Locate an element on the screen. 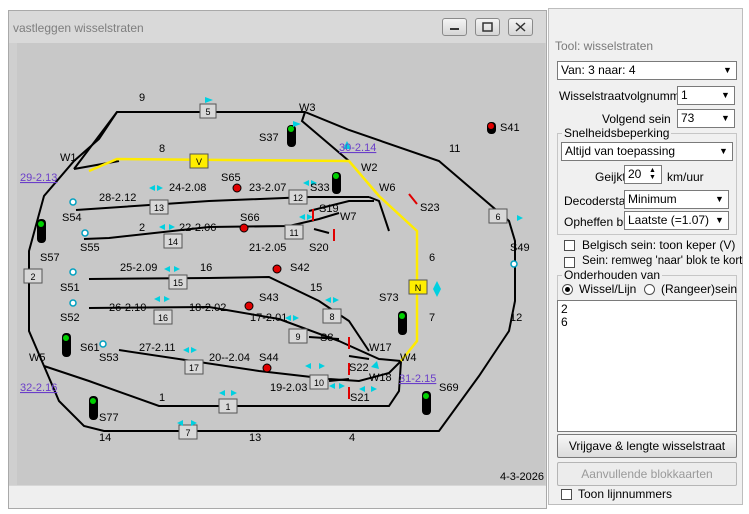  block-5: 5 is located at coordinates (208, 111).